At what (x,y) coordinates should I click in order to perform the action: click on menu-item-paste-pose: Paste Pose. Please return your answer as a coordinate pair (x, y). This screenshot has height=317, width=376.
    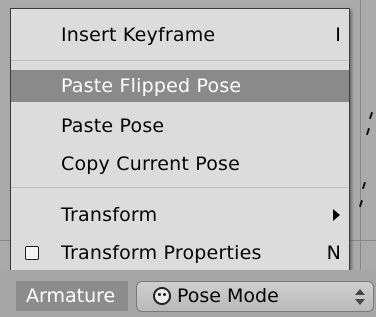
    Looking at the image, I should click on (180, 126).